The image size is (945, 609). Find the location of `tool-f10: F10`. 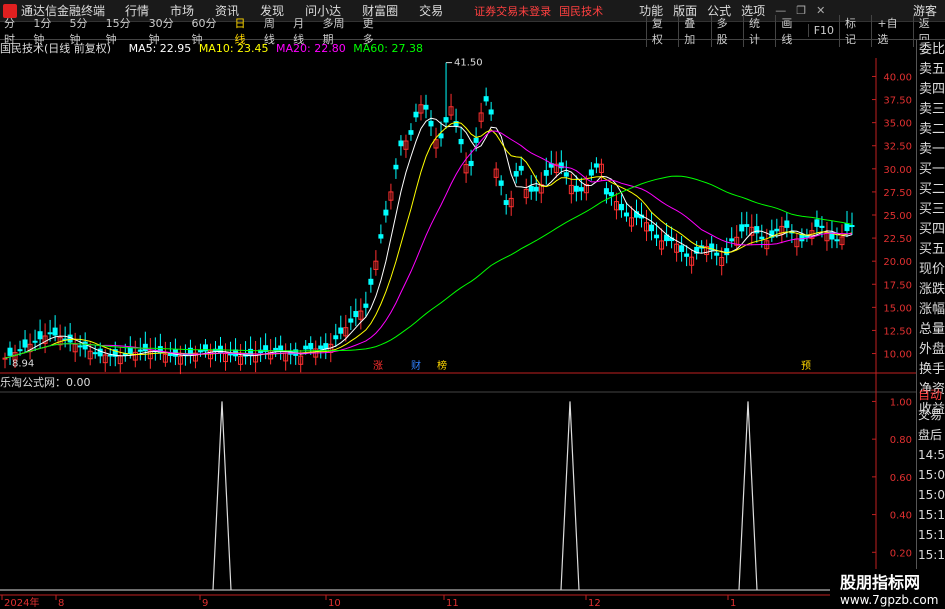

tool-f10: F10 is located at coordinates (823, 30).